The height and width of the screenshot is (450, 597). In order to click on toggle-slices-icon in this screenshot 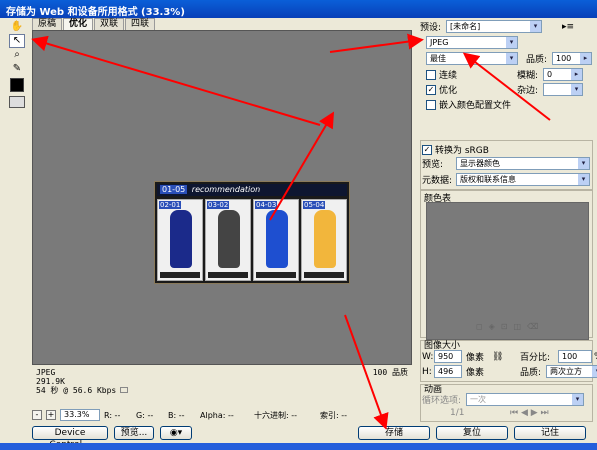, I will do `click(17, 102)`.